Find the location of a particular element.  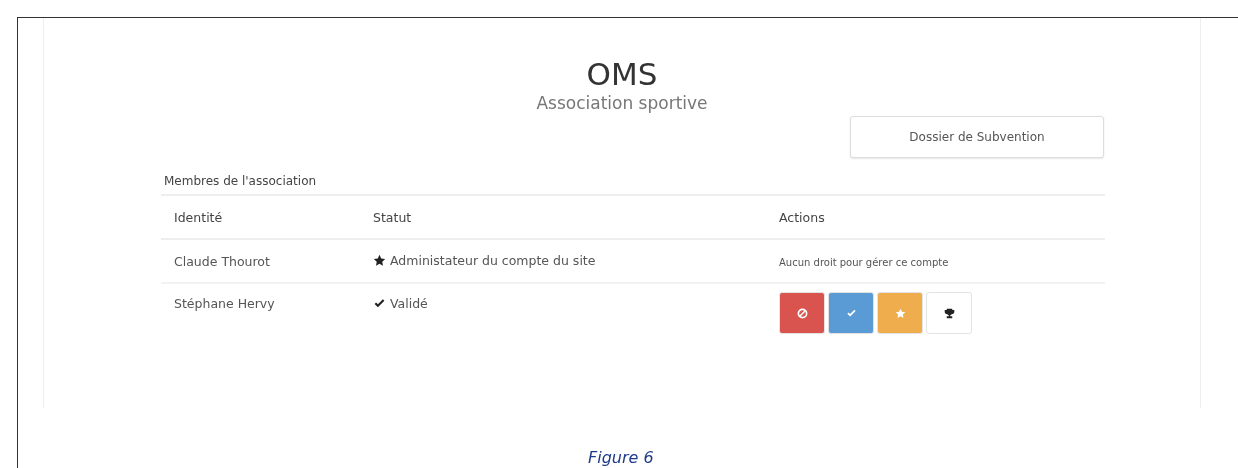

no-rights-note: Aucun droit pour gérer ce compte is located at coordinates (864, 262).